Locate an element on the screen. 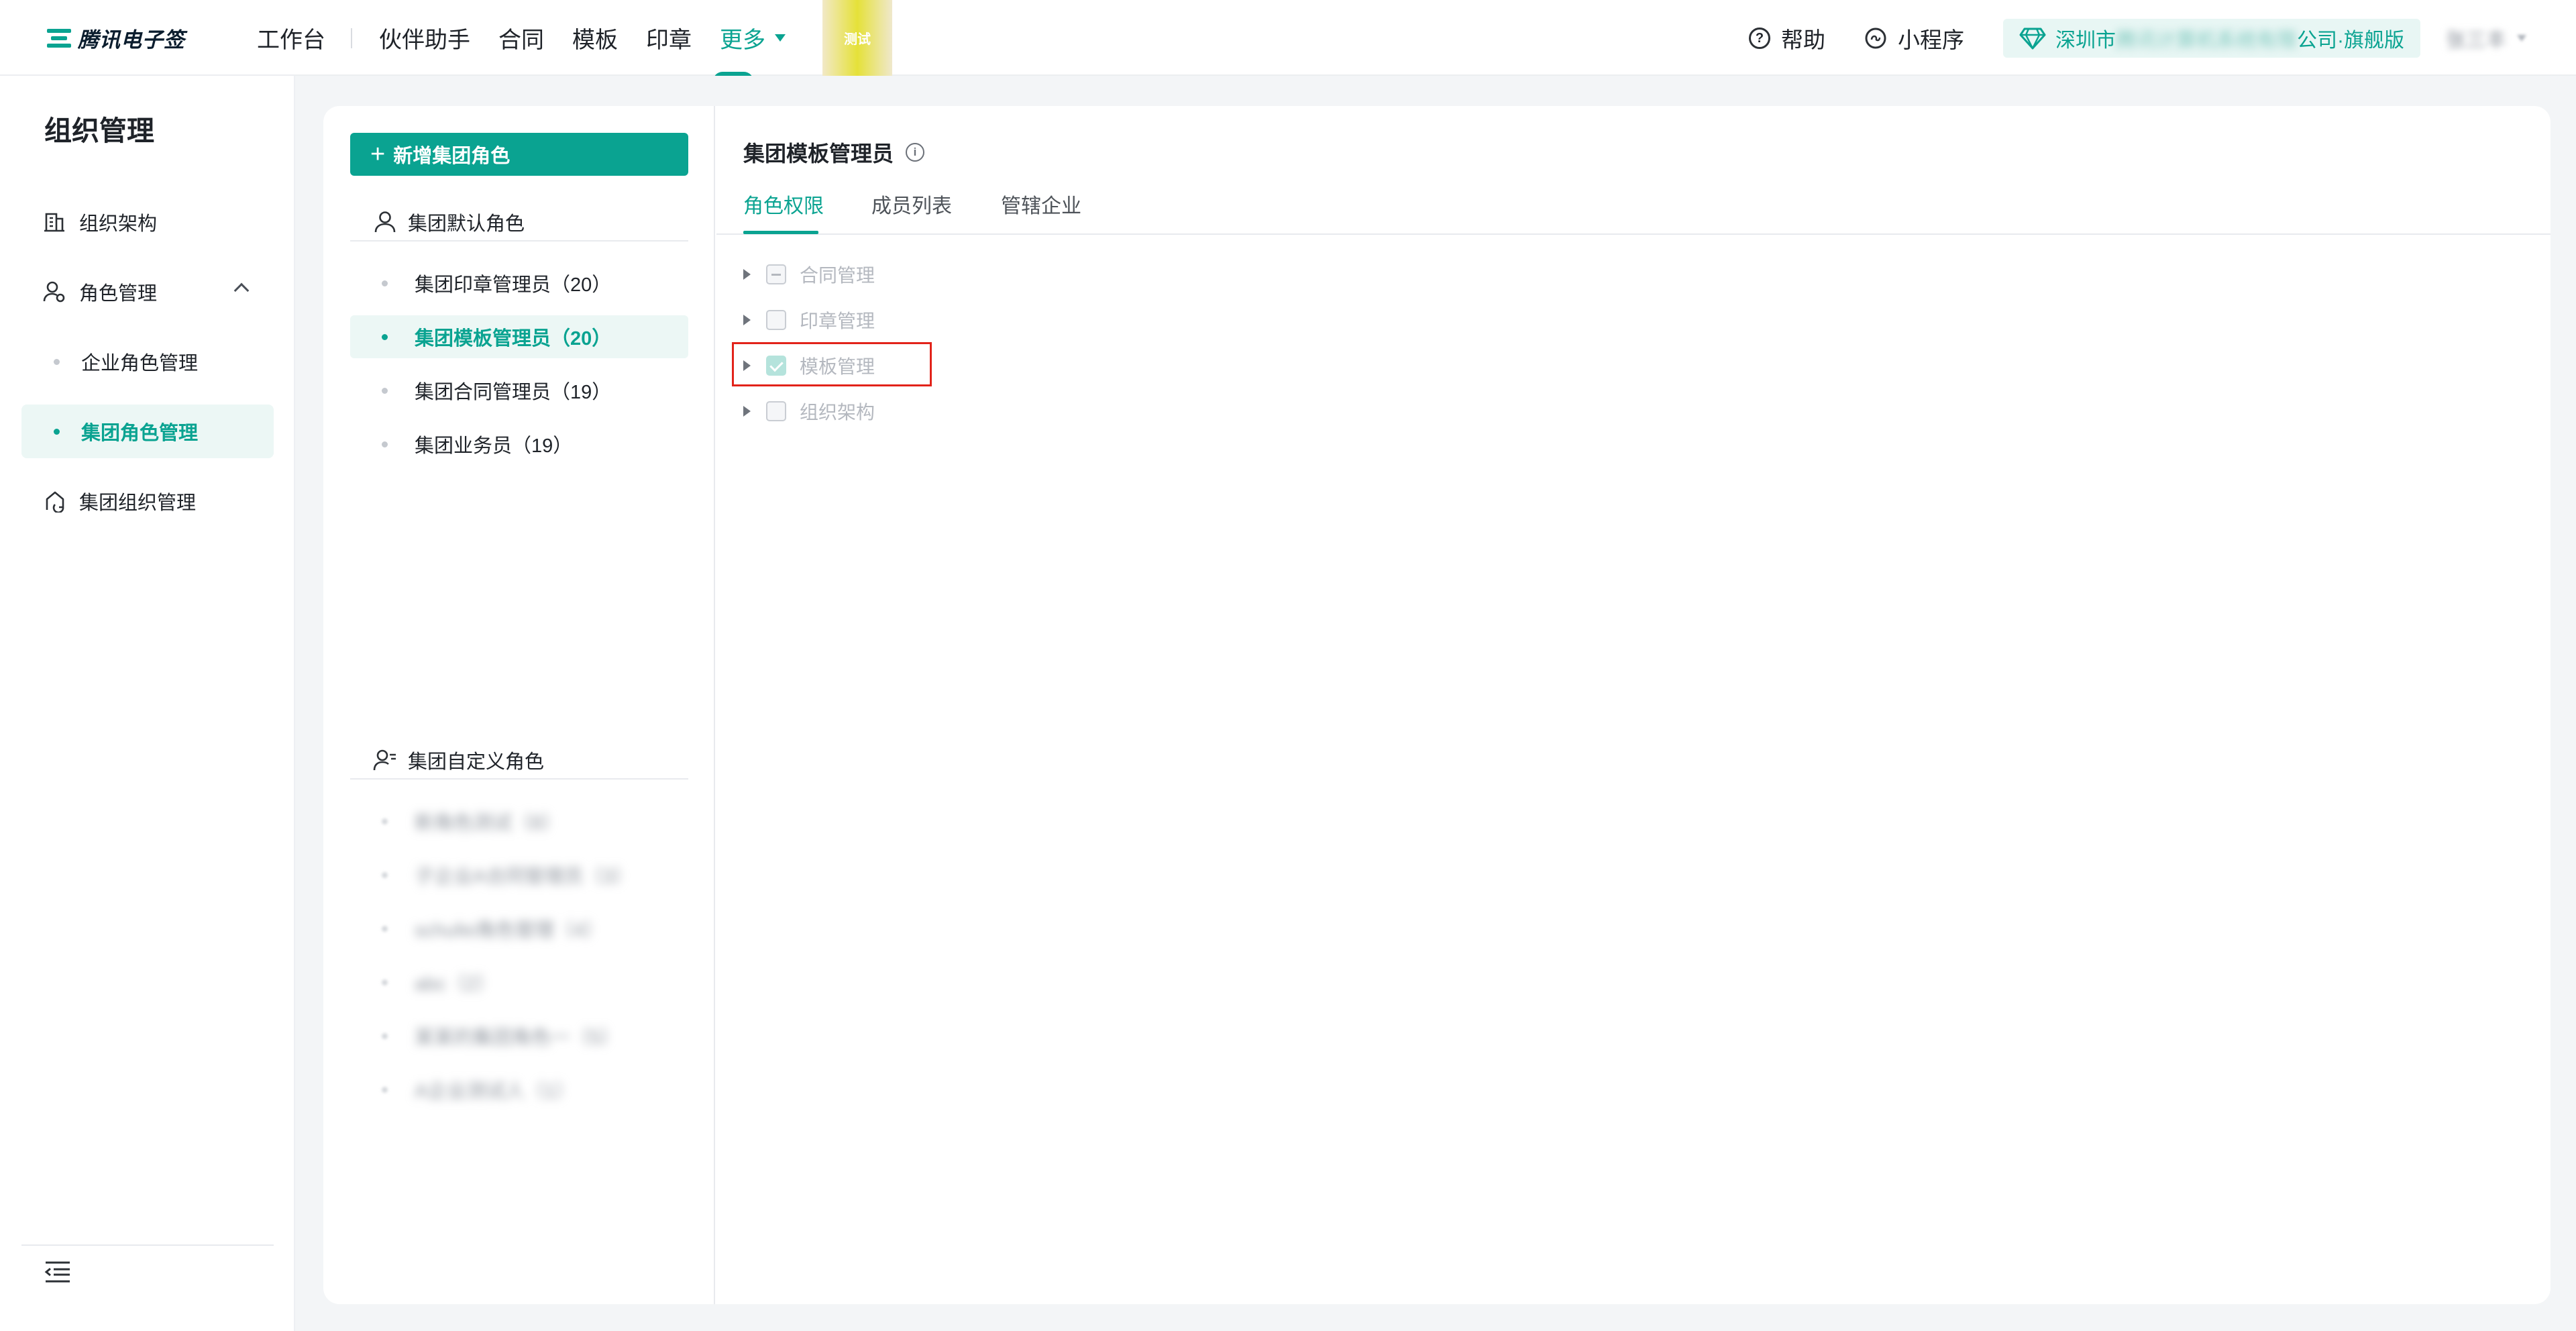 This screenshot has width=2576, height=1331. role-item-selected: 集团模板管理员（20） is located at coordinates (519, 336).